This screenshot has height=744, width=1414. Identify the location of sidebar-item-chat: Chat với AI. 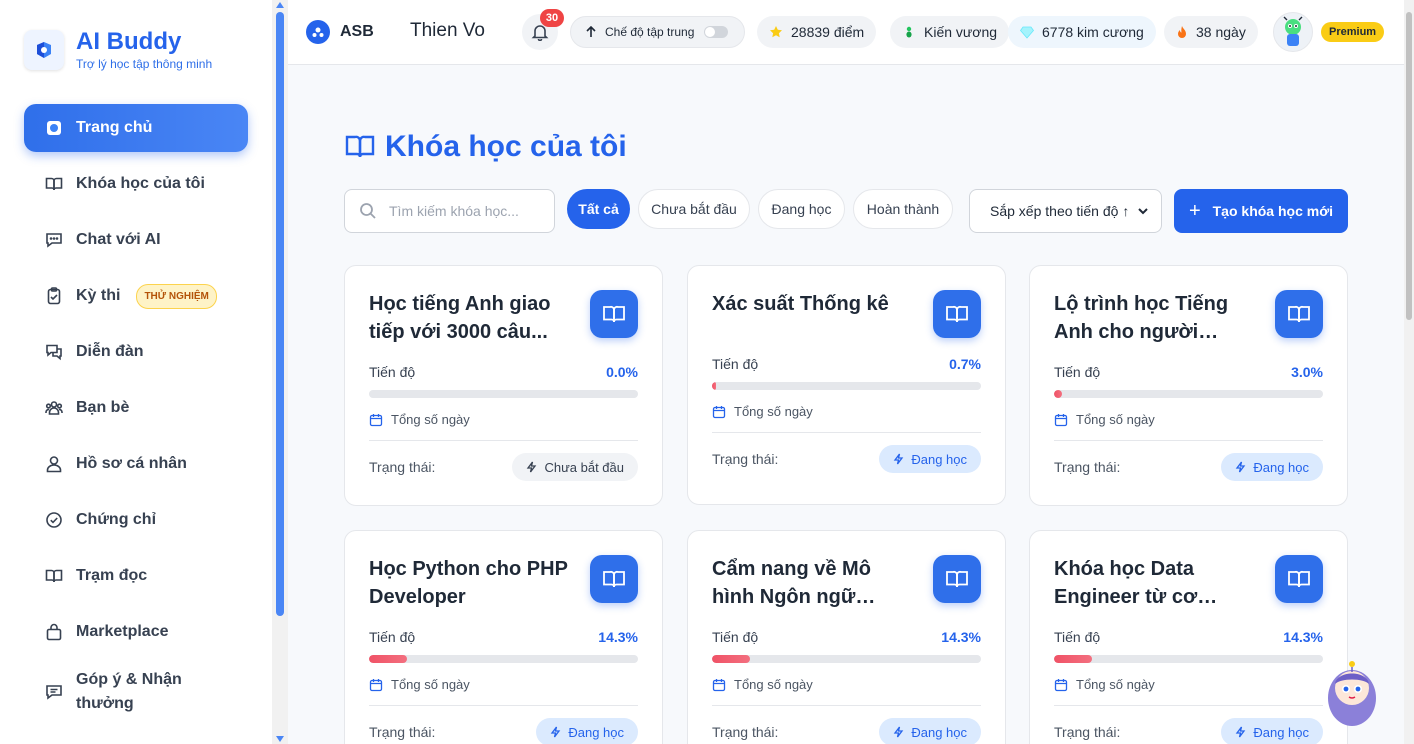
(136, 240).